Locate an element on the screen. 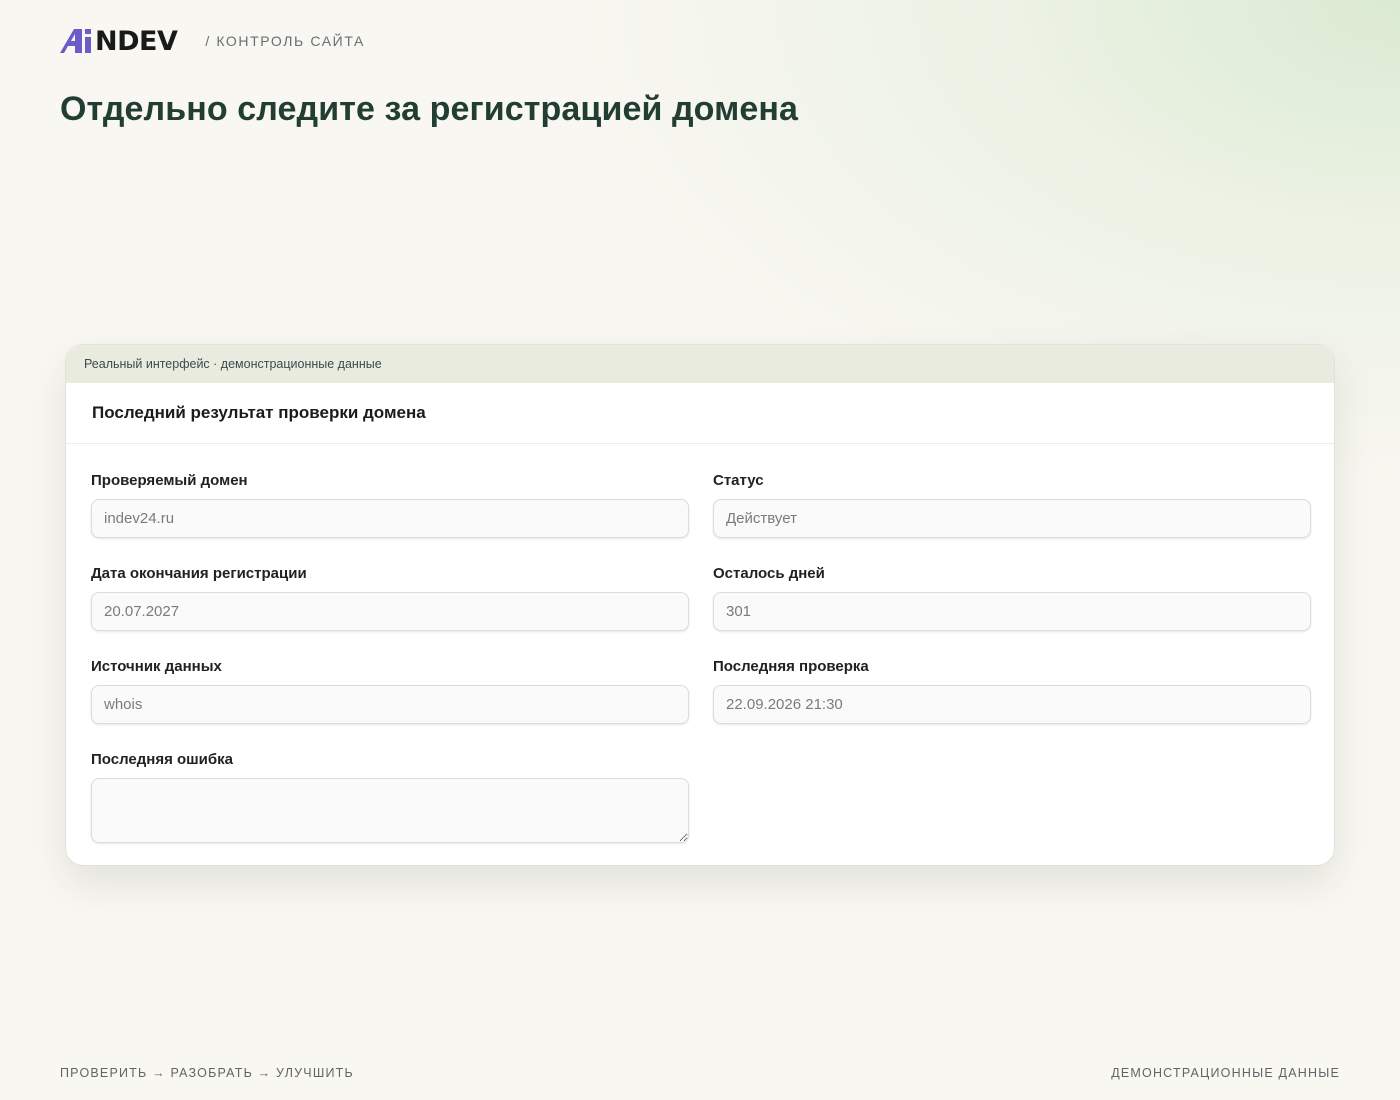 This screenshot has width=1400, height=1100. footer-demo-label: ДЕМОНСТРАЦИОННЫЕ ДАННЫЕ is located at coordinates (1225, 1073).